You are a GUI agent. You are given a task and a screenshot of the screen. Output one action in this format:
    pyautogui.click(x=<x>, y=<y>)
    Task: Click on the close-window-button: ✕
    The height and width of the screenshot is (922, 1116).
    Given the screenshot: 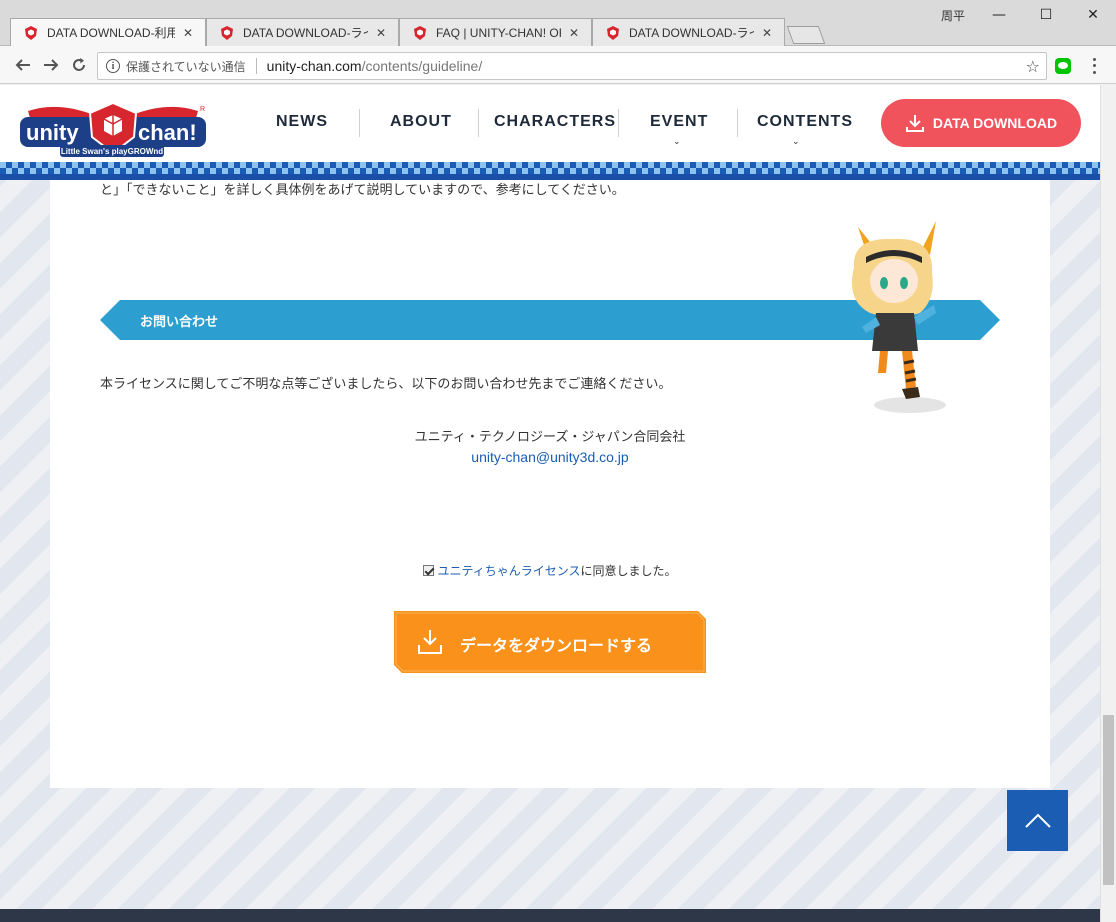 What is the action you would take?
    pyautogui.click(x=1093, y=15)
    